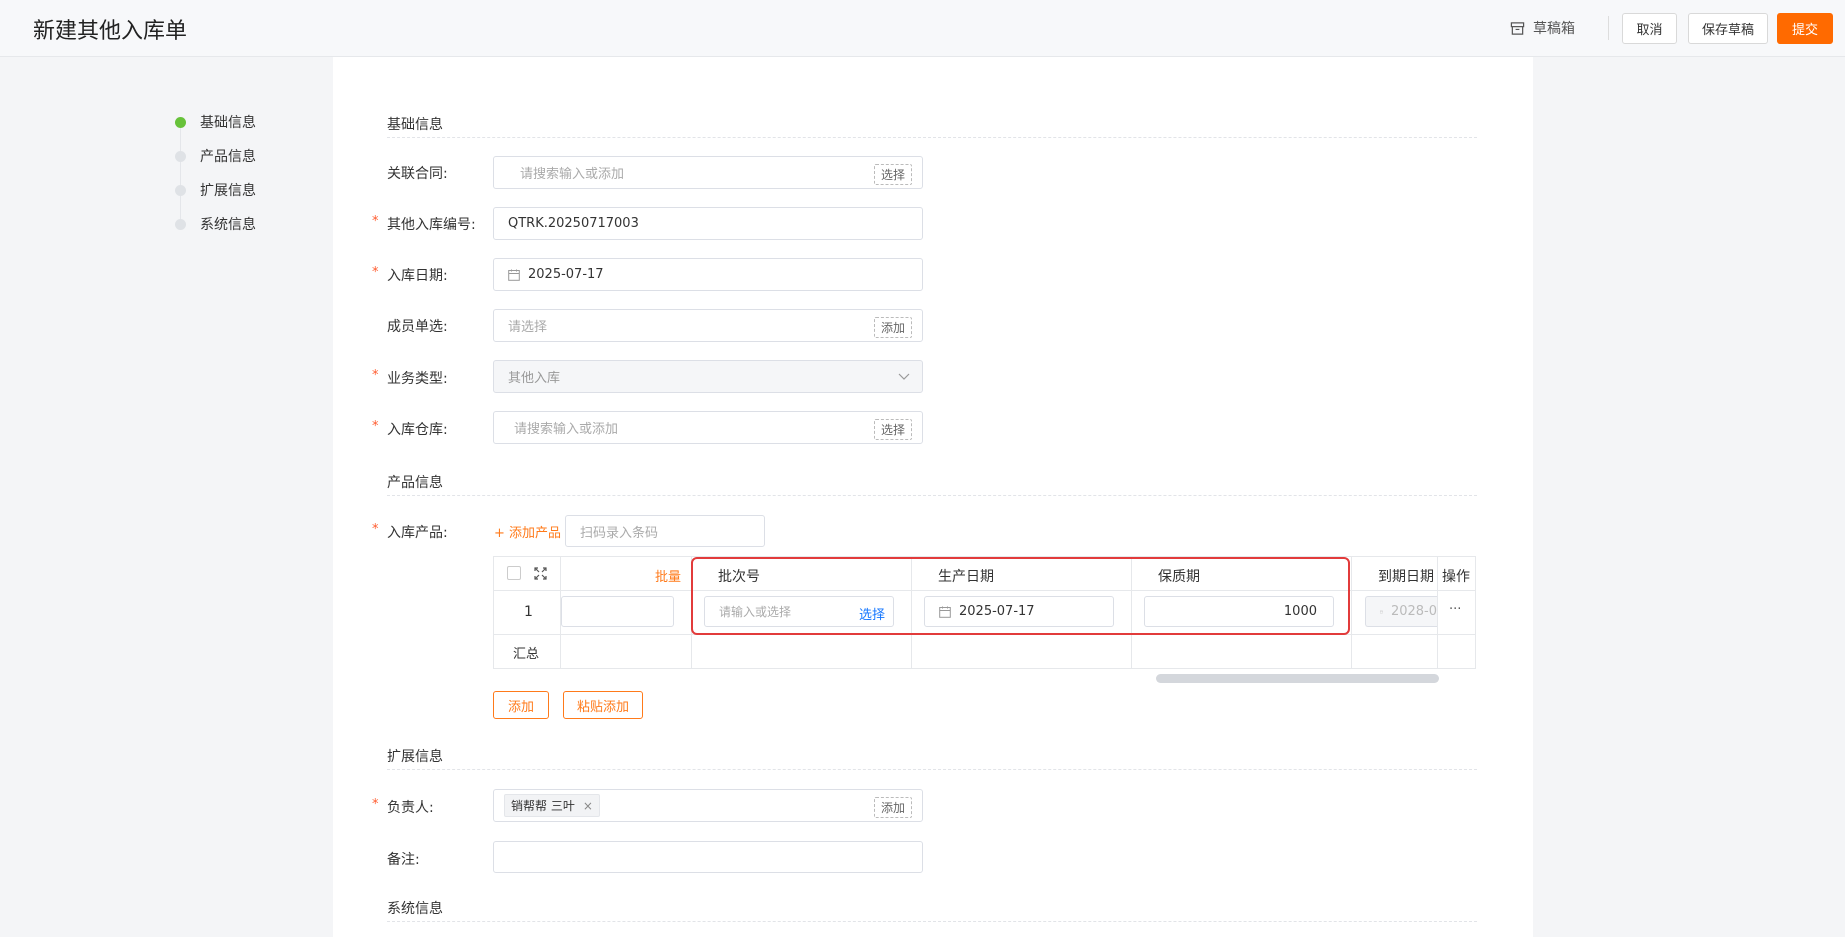 This screenshot has width=1845, height=937. What do you see at coordinates (540, 573) in the screenshot?
I see `expand-icon` at bounding box center [540, 573].